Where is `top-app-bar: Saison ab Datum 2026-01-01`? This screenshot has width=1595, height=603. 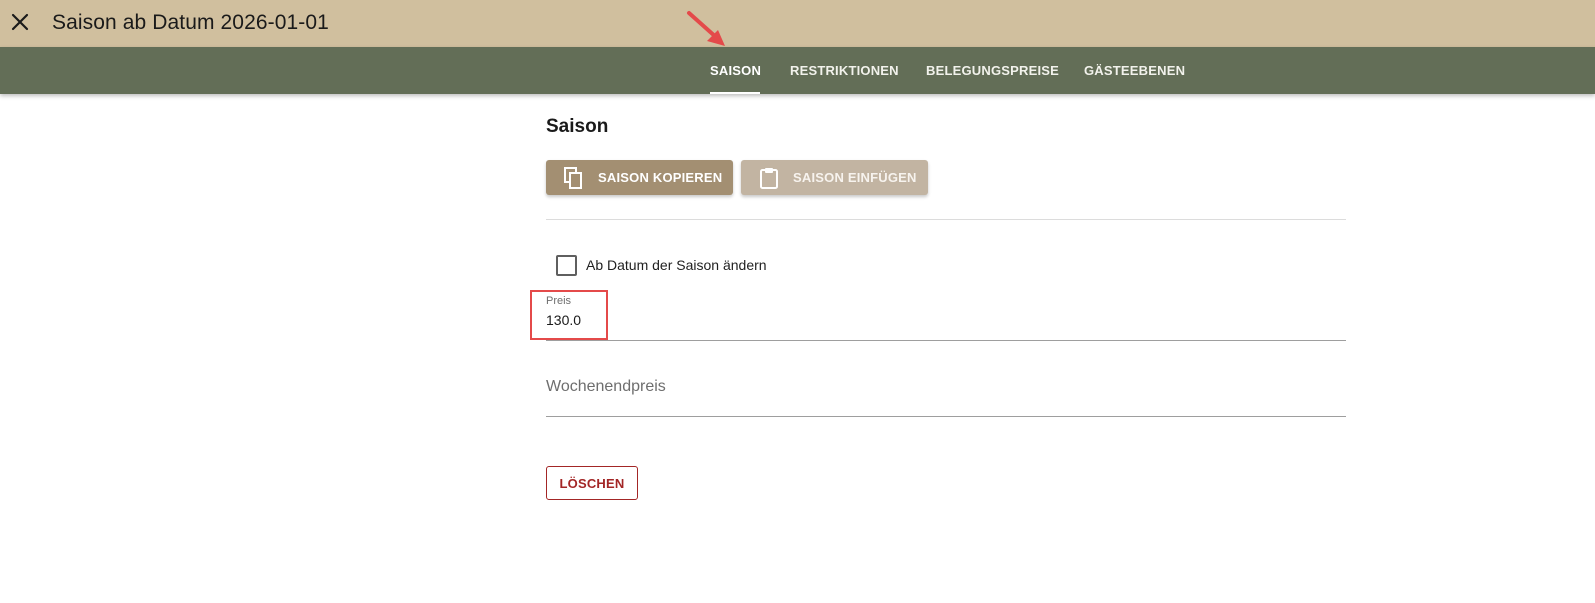 top-app-bar: Saison ab Datum 2026-01-01 is located at coordinates (797, 23).